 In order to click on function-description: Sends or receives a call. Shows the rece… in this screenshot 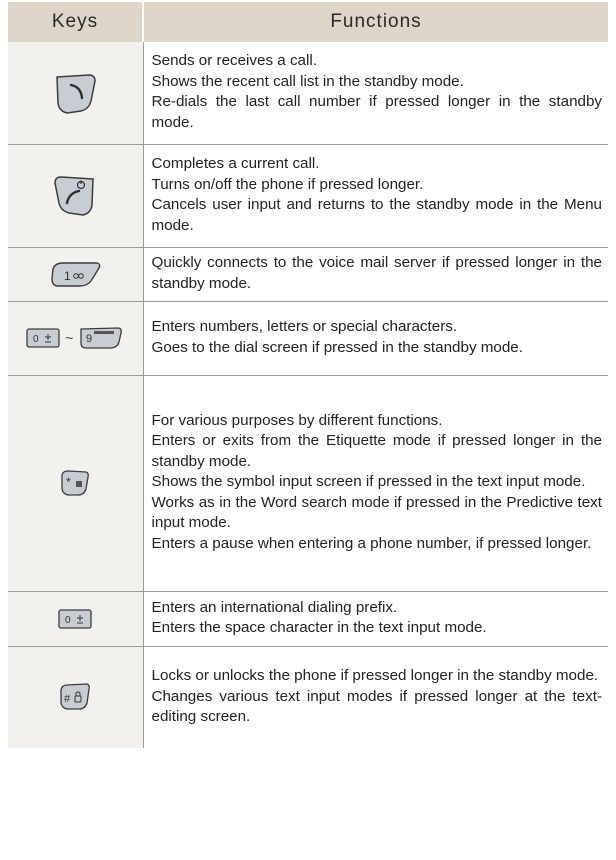, I will do `click(375, 93)`.